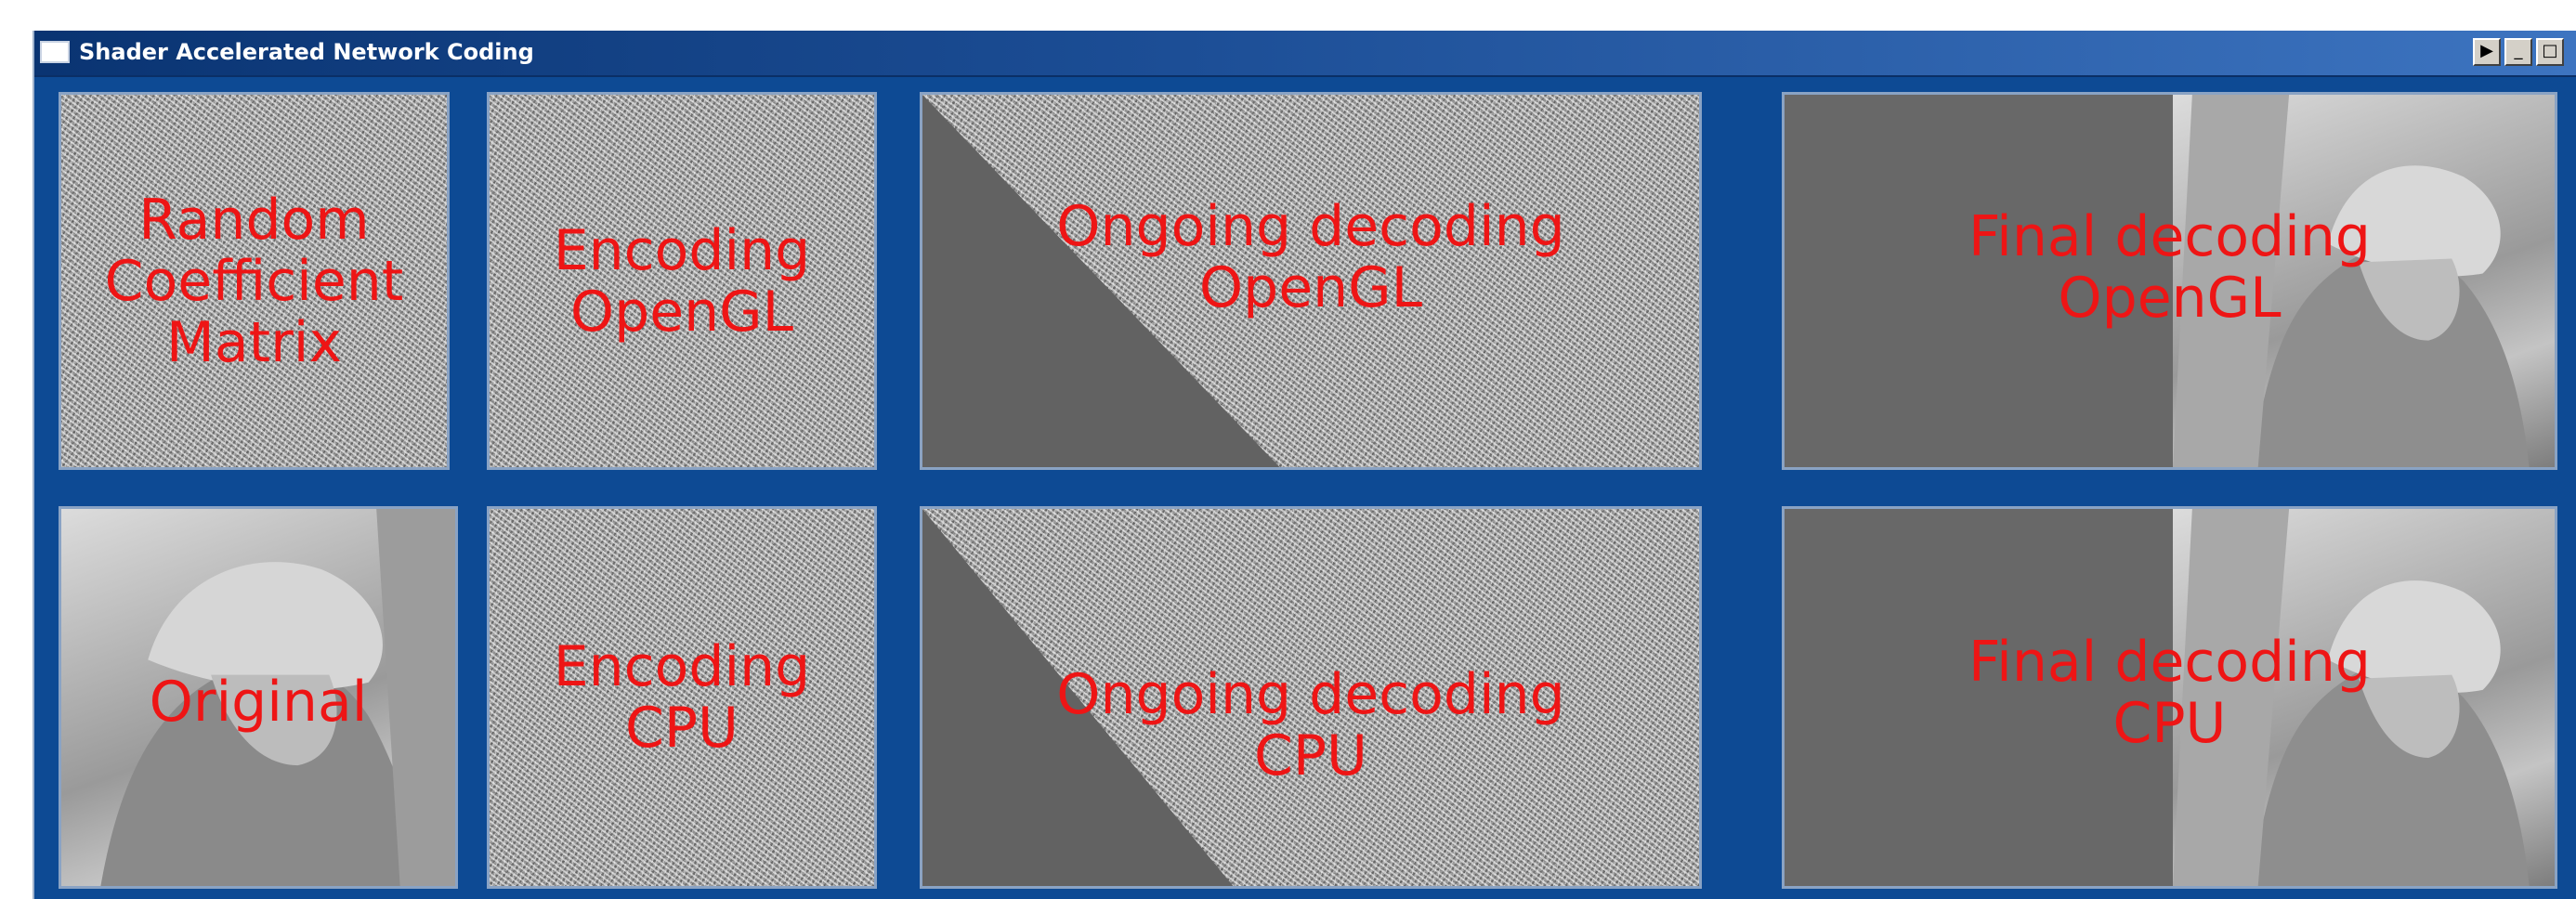 The width and height of the screenshot is (2576, 899). I want to click on label-line: CPU, so click(682, 728).